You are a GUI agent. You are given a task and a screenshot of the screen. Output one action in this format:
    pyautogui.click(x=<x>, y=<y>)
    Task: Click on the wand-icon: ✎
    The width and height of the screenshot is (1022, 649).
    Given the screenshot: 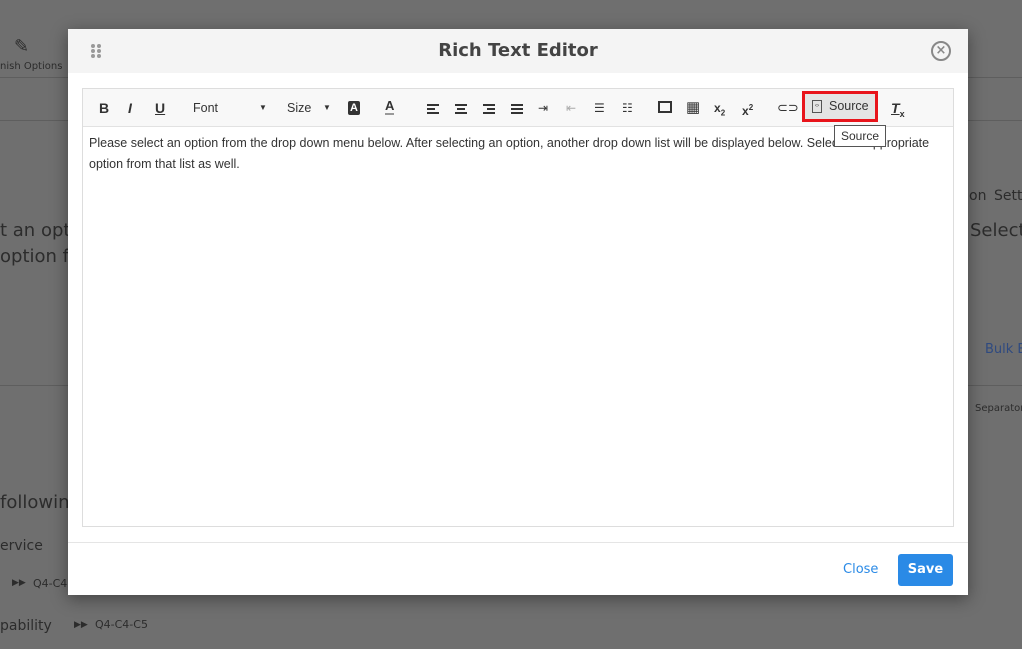 What is the action you would take?
    pyautogui.click(x=22, y=46)
    